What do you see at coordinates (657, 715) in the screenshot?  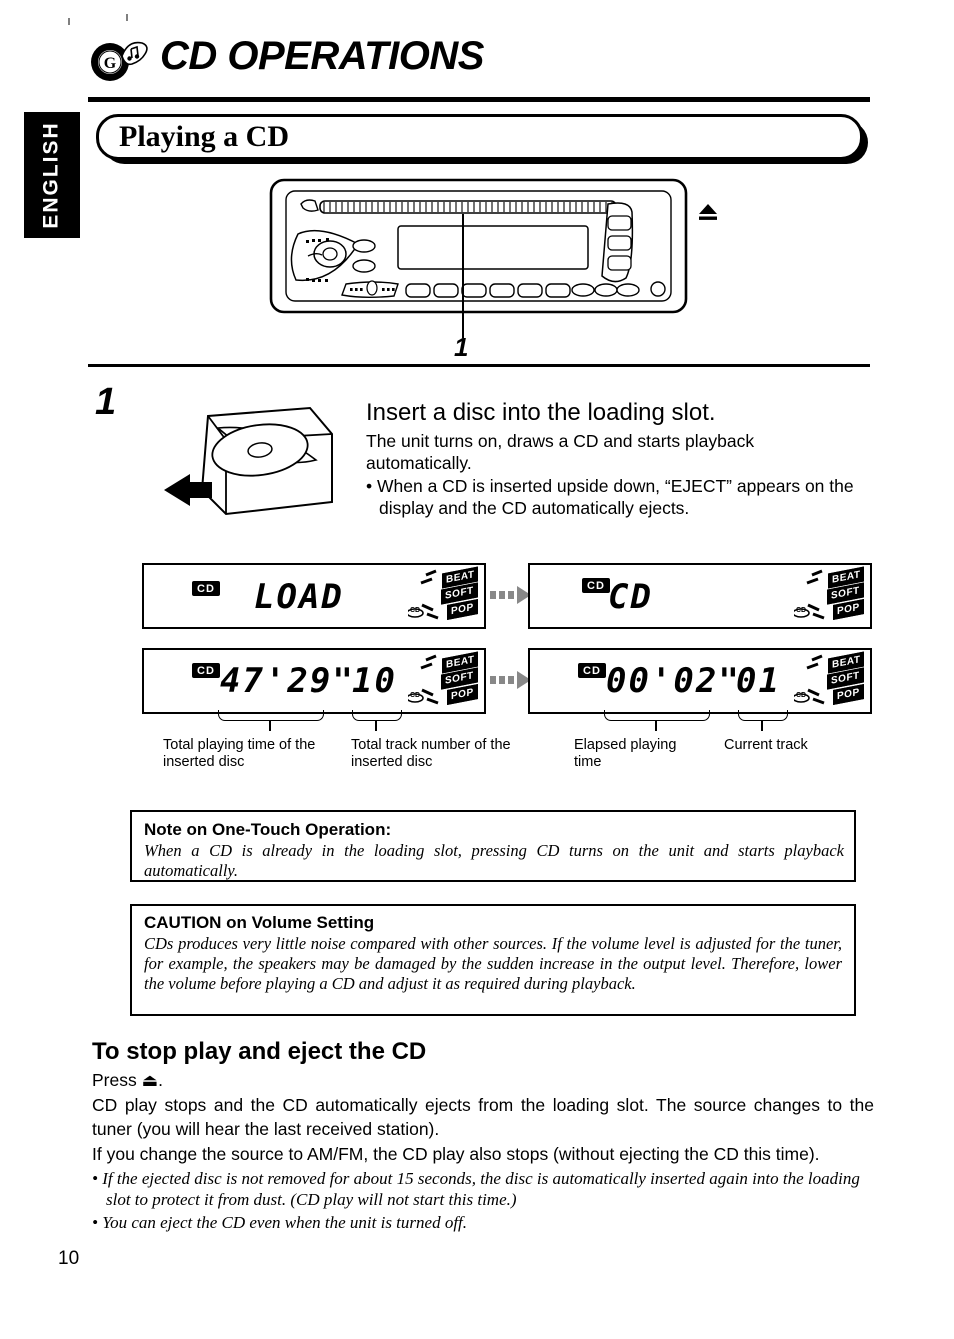 I see `bracket-elapsed` at bounding box center [657, 715].